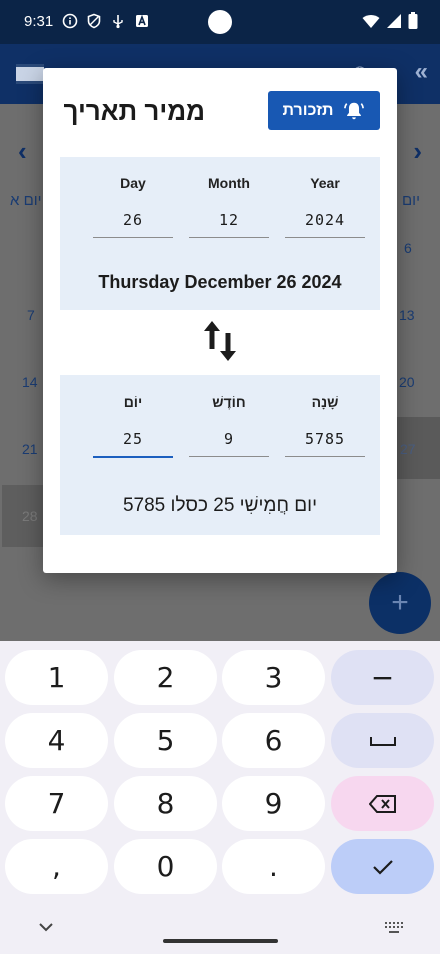  What do you see at coordinates (165, 740) in the screenshot?
I see `key-5: 5` at bounding box center [165, 740].